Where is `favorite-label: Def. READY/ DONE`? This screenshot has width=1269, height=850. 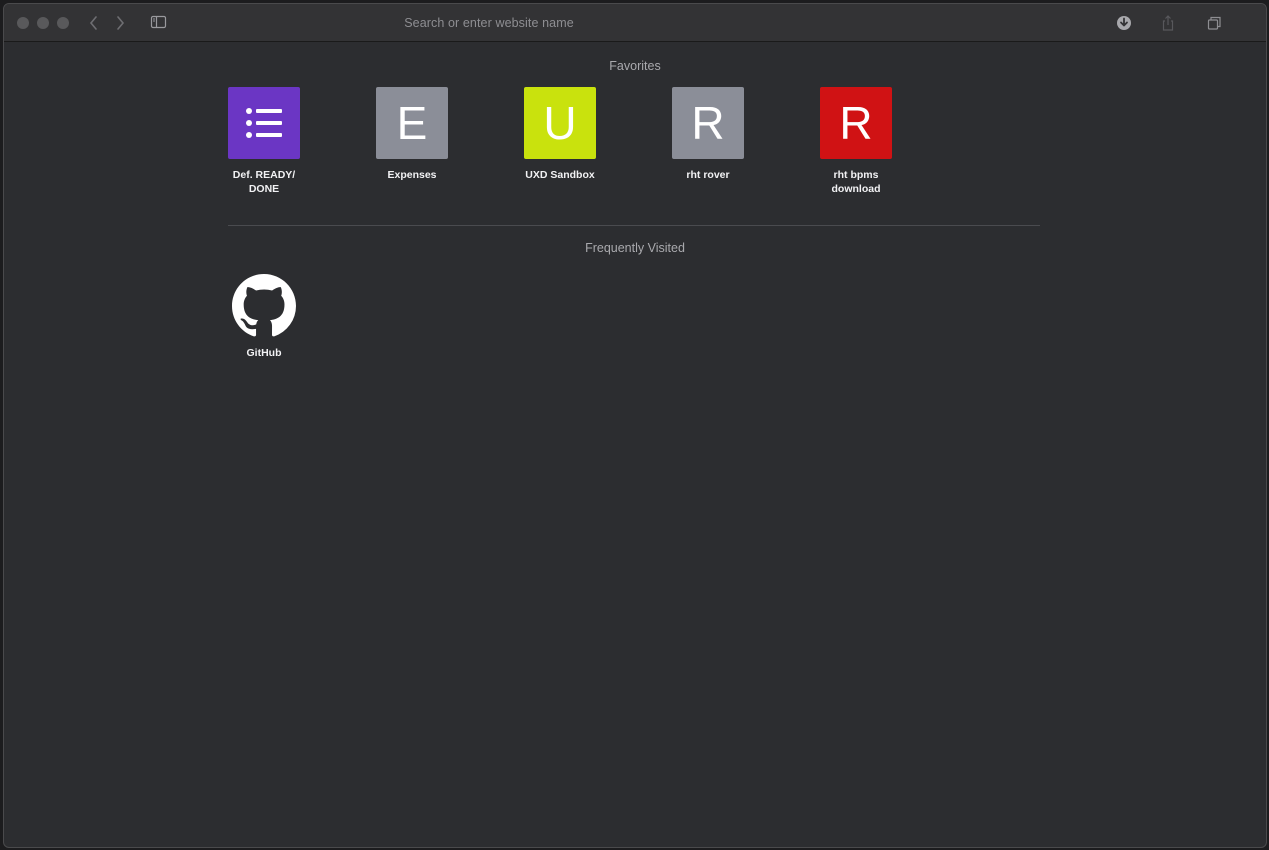
favorite-label: Def. READY/ DONE is located at coordinates (264, 182).